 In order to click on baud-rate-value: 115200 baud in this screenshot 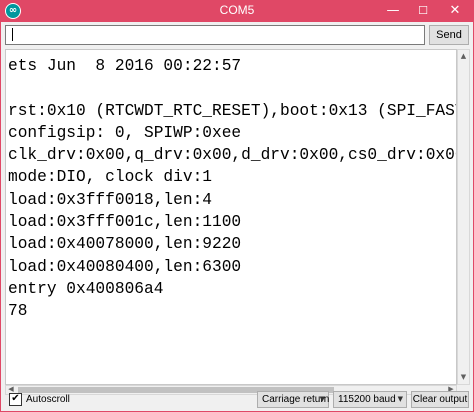, I will do `click(367, 399)`.